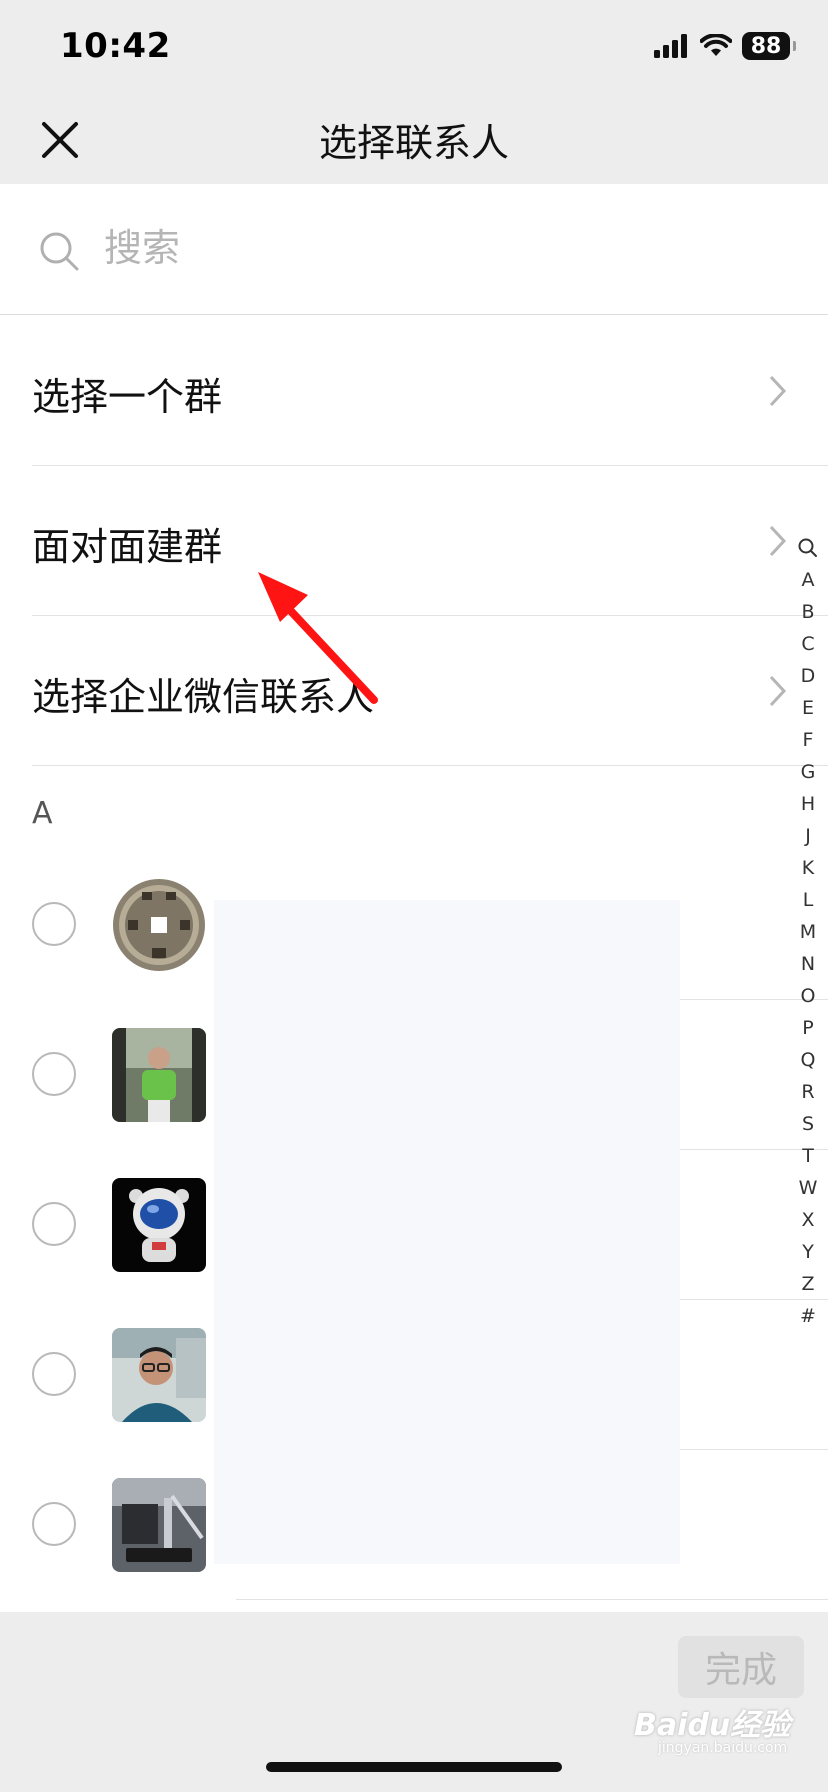  What do you see at coordinates (203, 697) in the screenshot?
I see `wecom-contacts-label: 选择企业微信联系人` at bounding box center [203, 697].